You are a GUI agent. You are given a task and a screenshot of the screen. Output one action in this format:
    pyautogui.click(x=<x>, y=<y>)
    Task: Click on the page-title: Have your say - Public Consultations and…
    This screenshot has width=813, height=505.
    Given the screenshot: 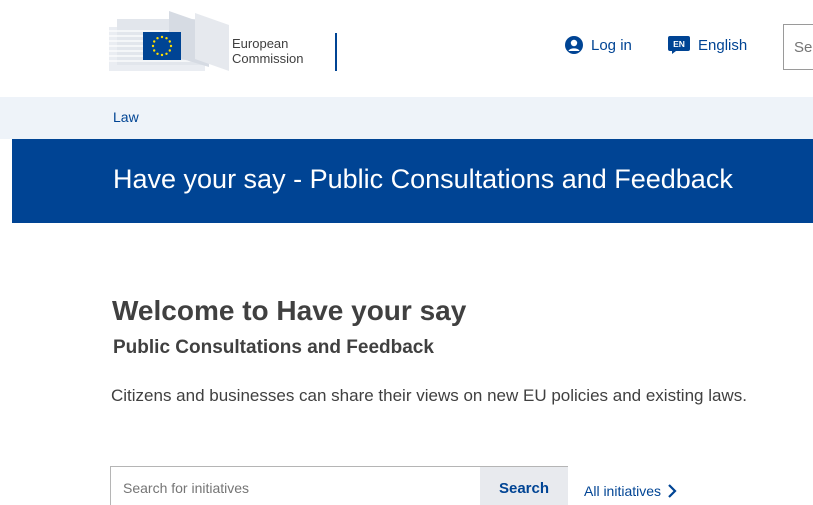 What is the action you would take?
    pyautogui.click(x=423, y=179)
    